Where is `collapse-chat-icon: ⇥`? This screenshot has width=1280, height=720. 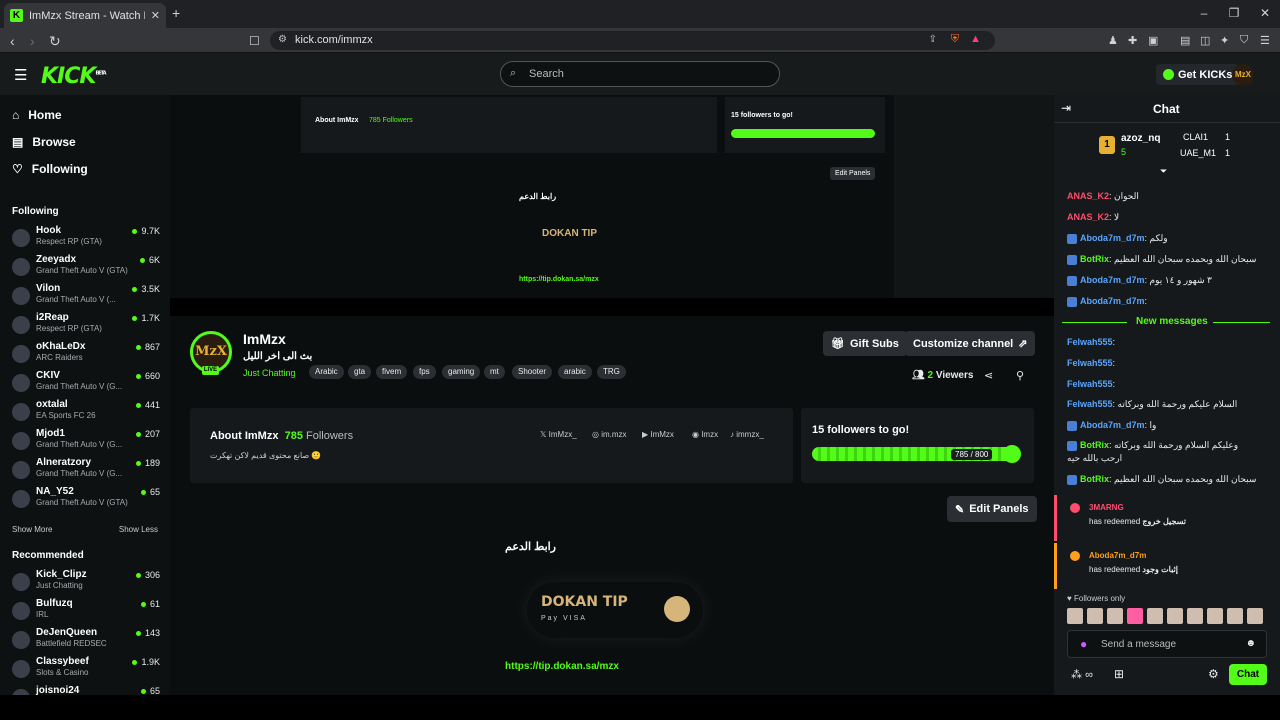
collapse-chat-icon: ⇥ is located at coordinates (1066, 108).